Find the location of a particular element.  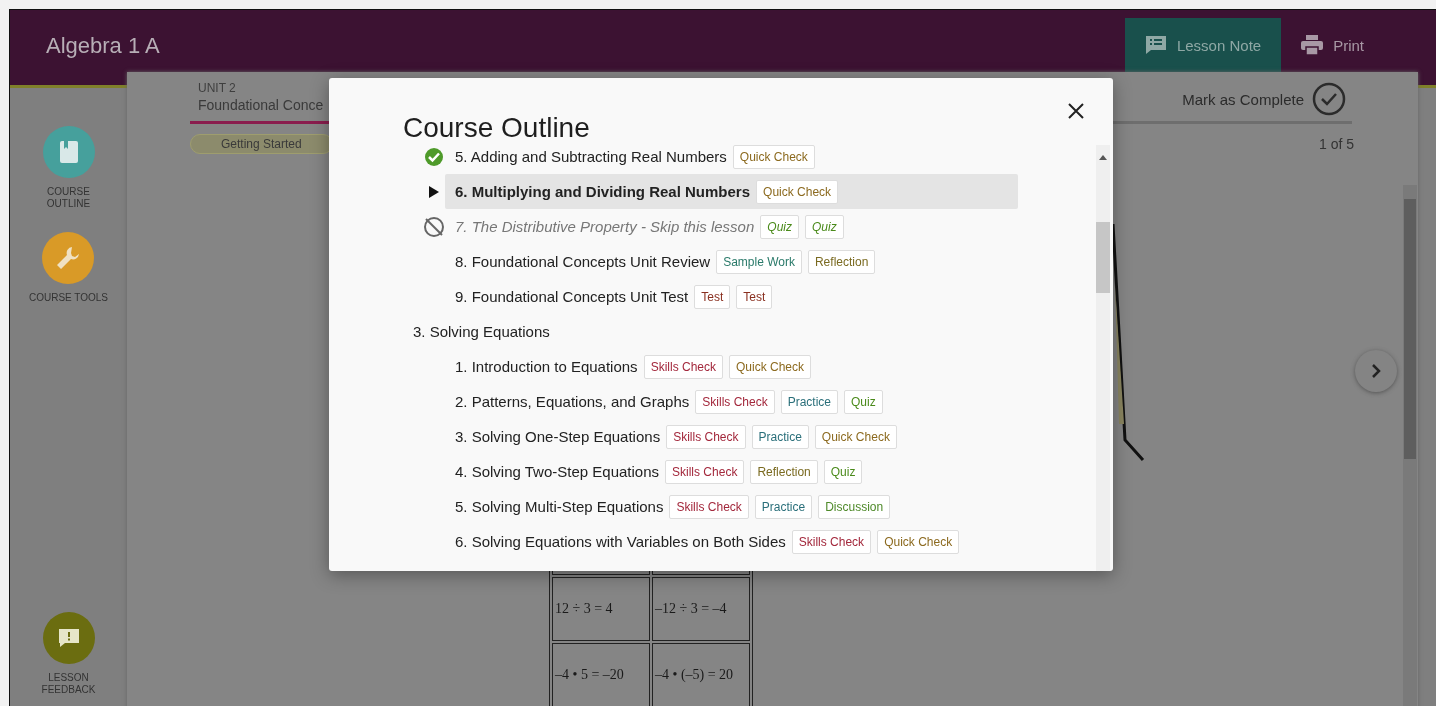

book-button is located at coordinates (68, 152).